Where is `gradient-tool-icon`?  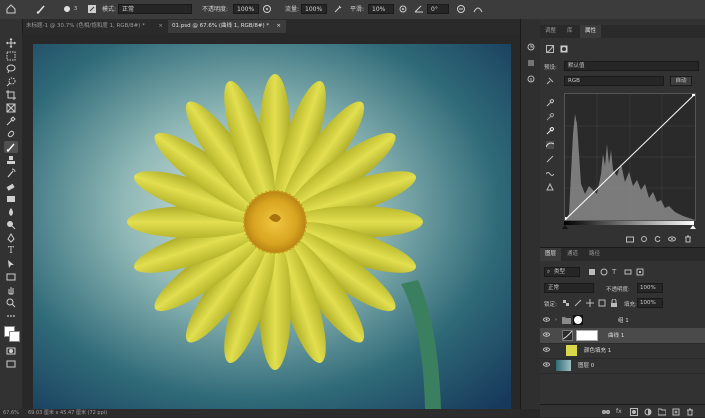 gradient-tool-icon is located at coordinates (11, 199).